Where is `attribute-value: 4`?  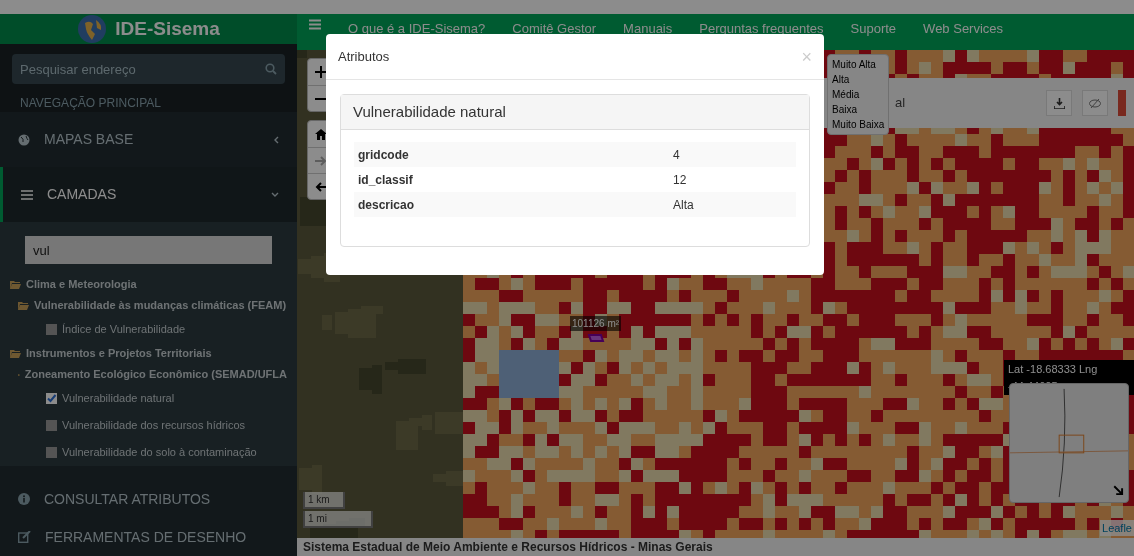 attribute-value: 4 is located at coordinates (676, 155).